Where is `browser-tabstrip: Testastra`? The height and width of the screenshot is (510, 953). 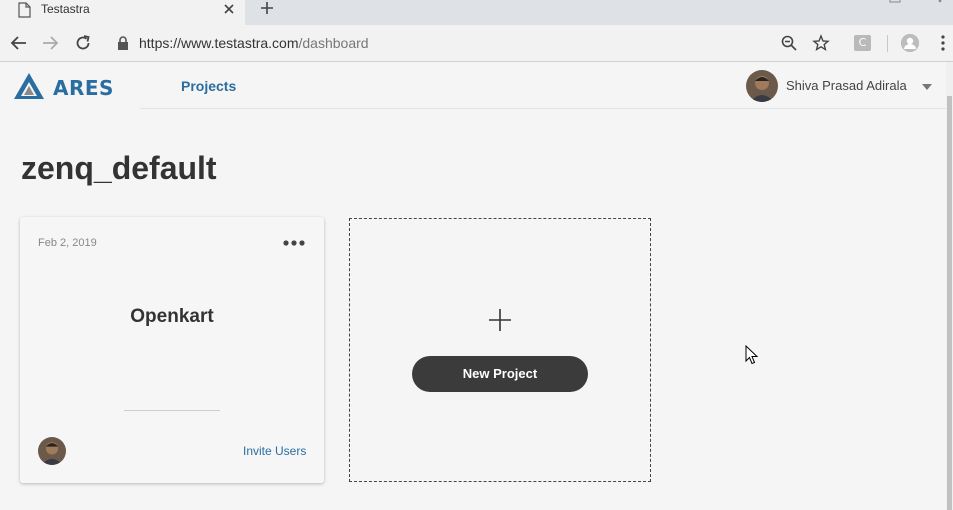
browser-tabstrip: Testastra is located at coordinates (476, 12).